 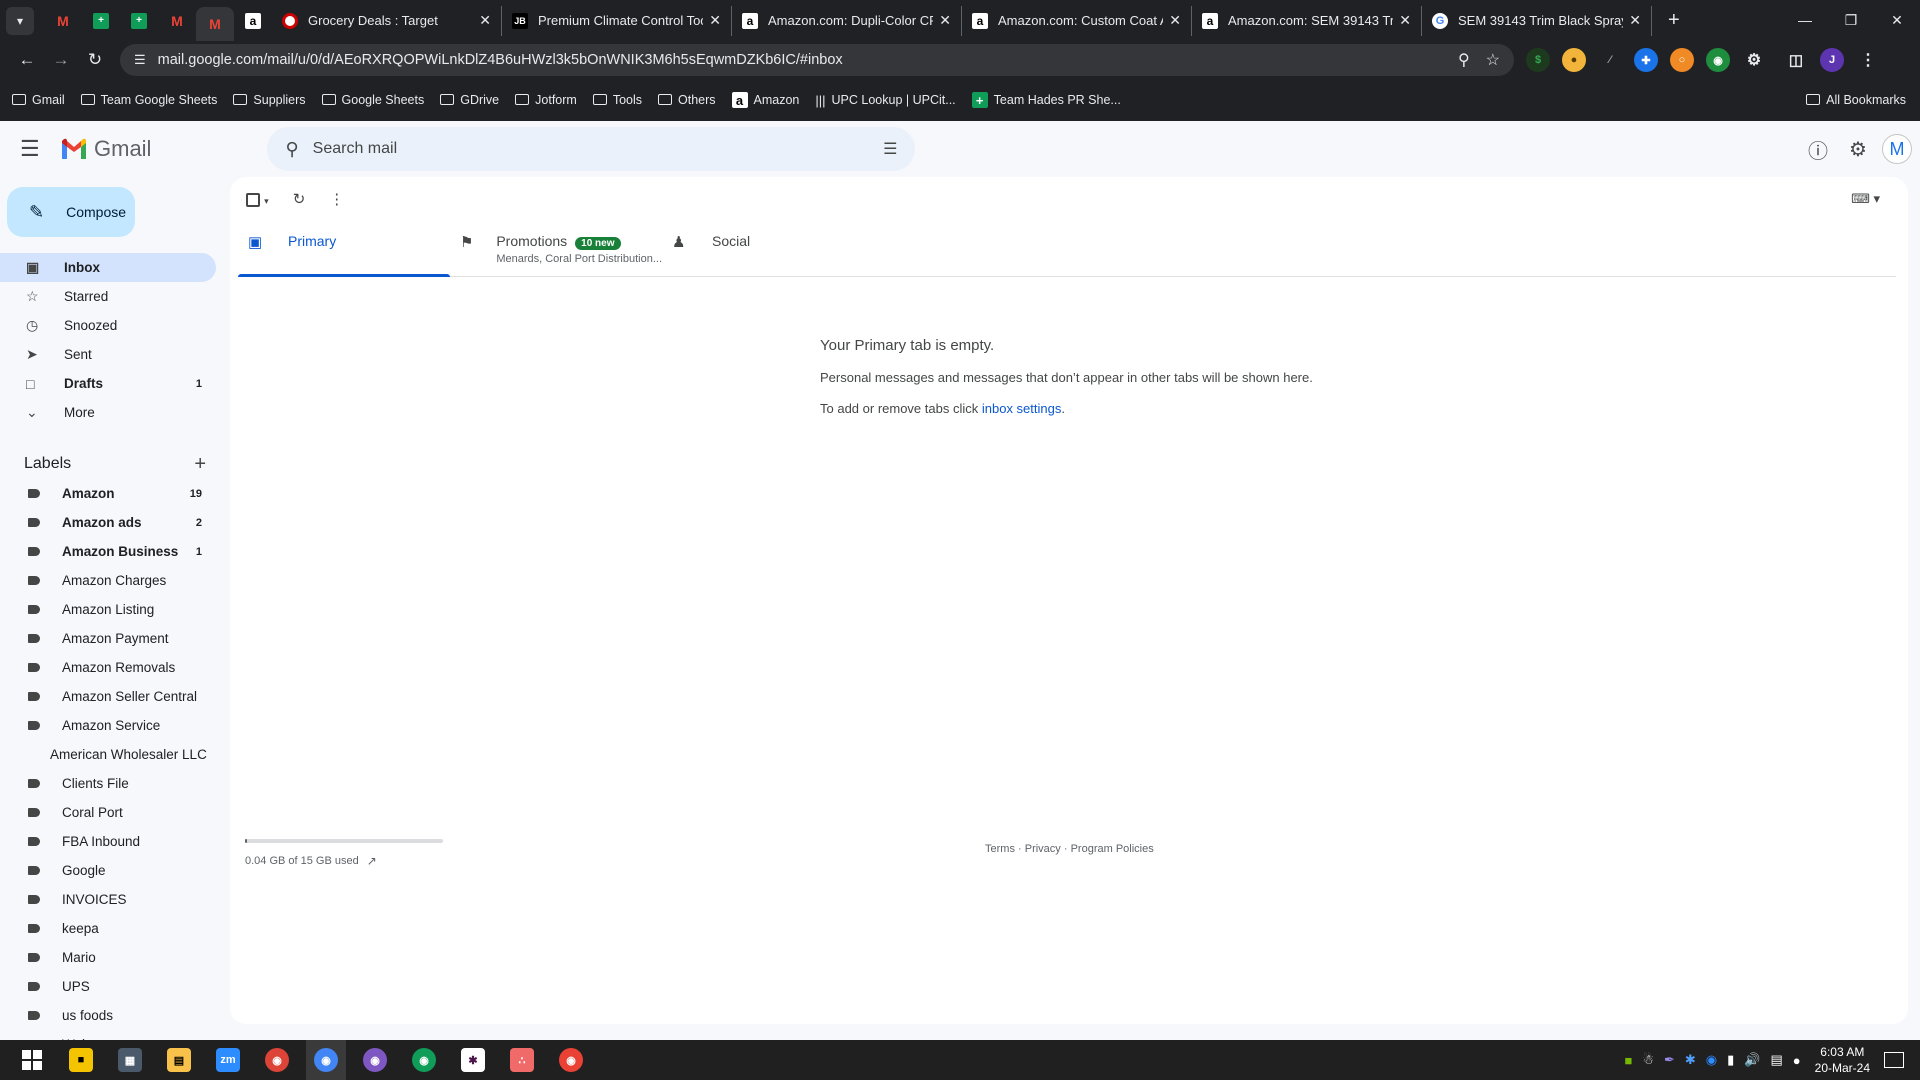 What do you see at coordinates (177, 21) in the screenshot?
I see `pinned-tab-gmail-2: M` at bounding box center [177, 21].